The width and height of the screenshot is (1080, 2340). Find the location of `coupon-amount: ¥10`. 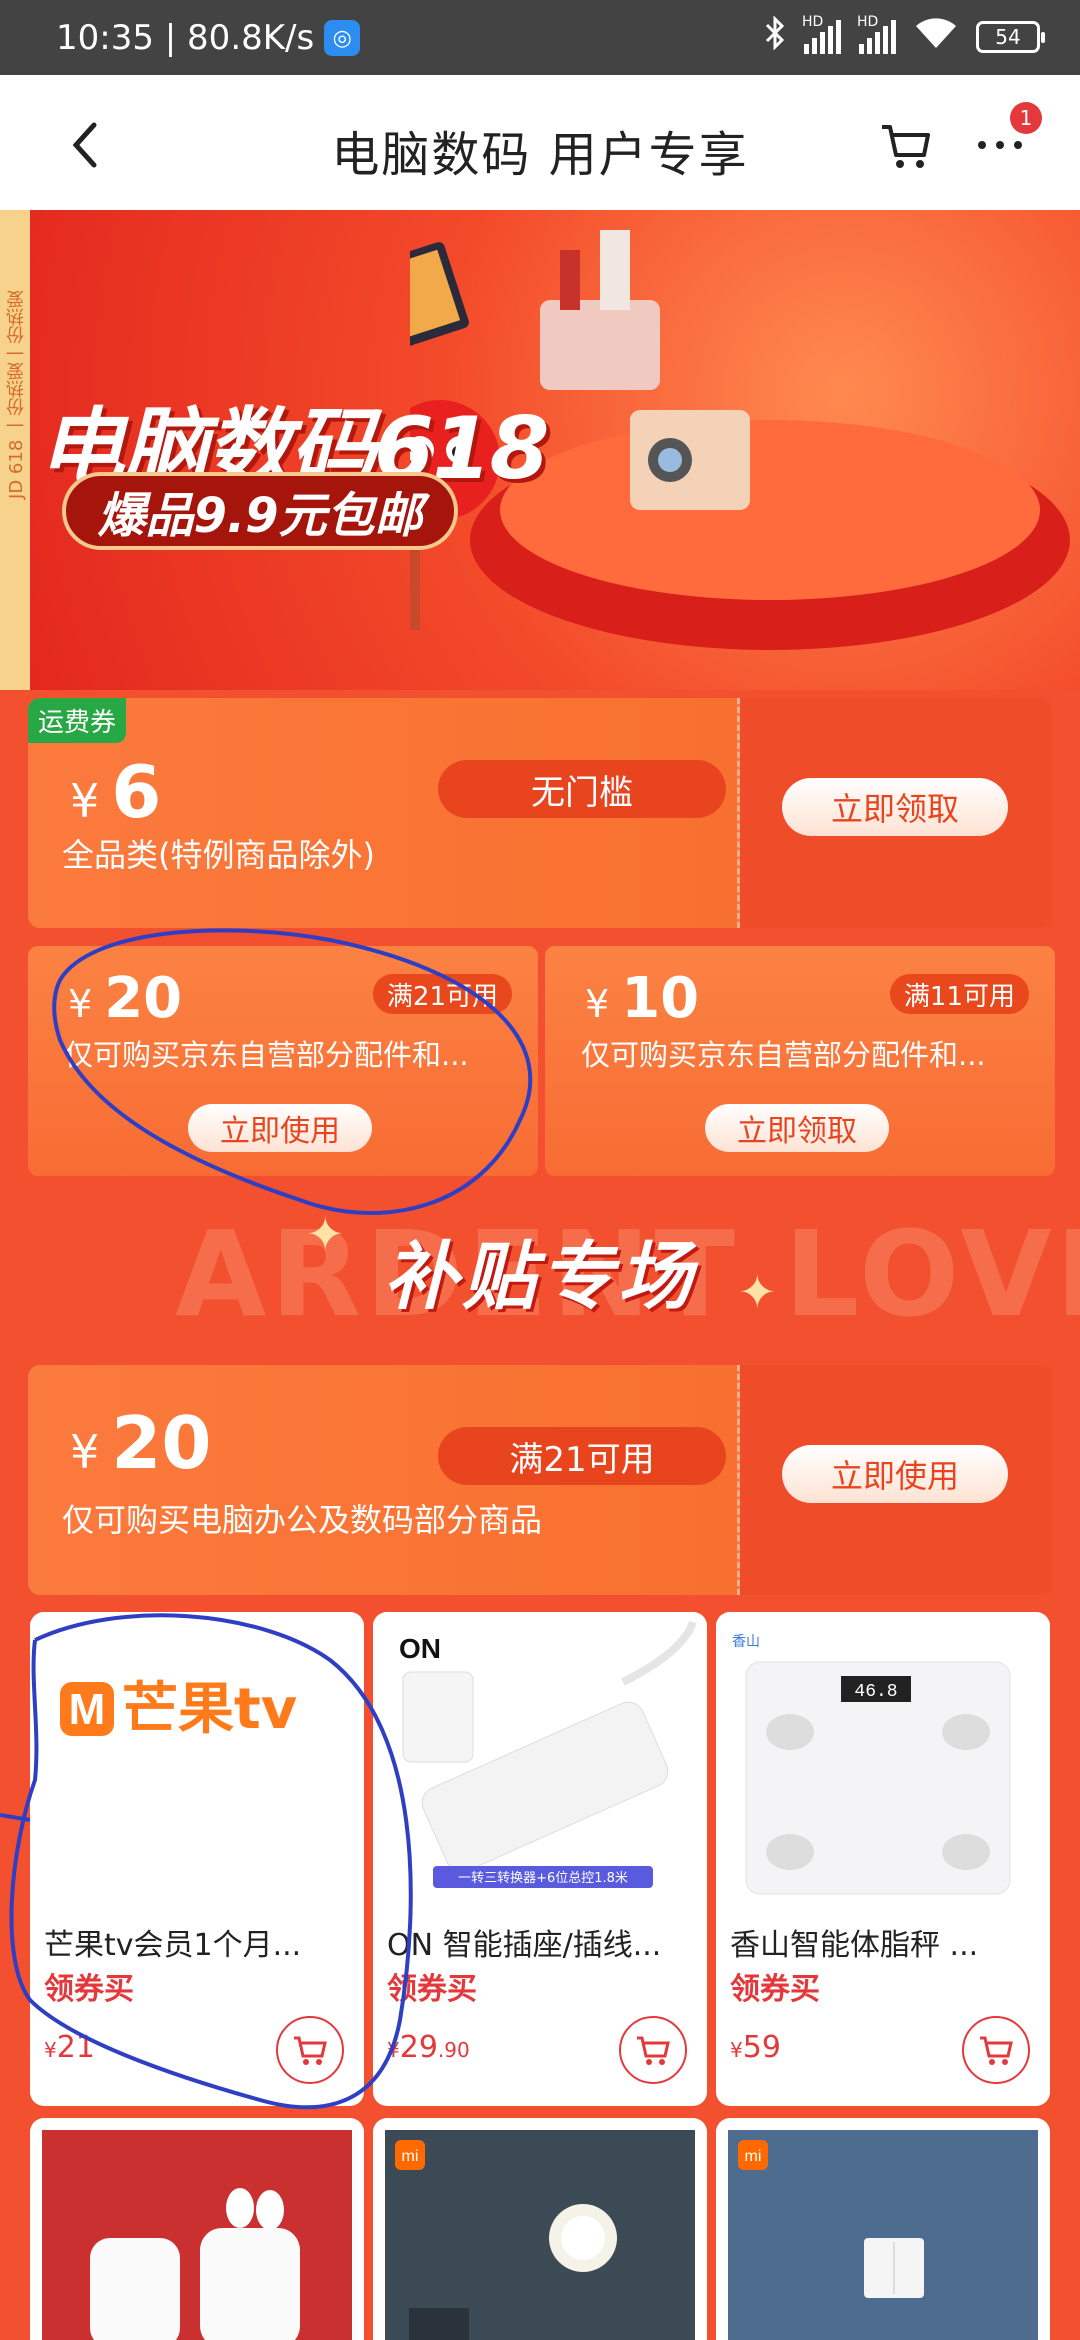

coupon-amount: ¥10 is located at coordinates (642, 998).